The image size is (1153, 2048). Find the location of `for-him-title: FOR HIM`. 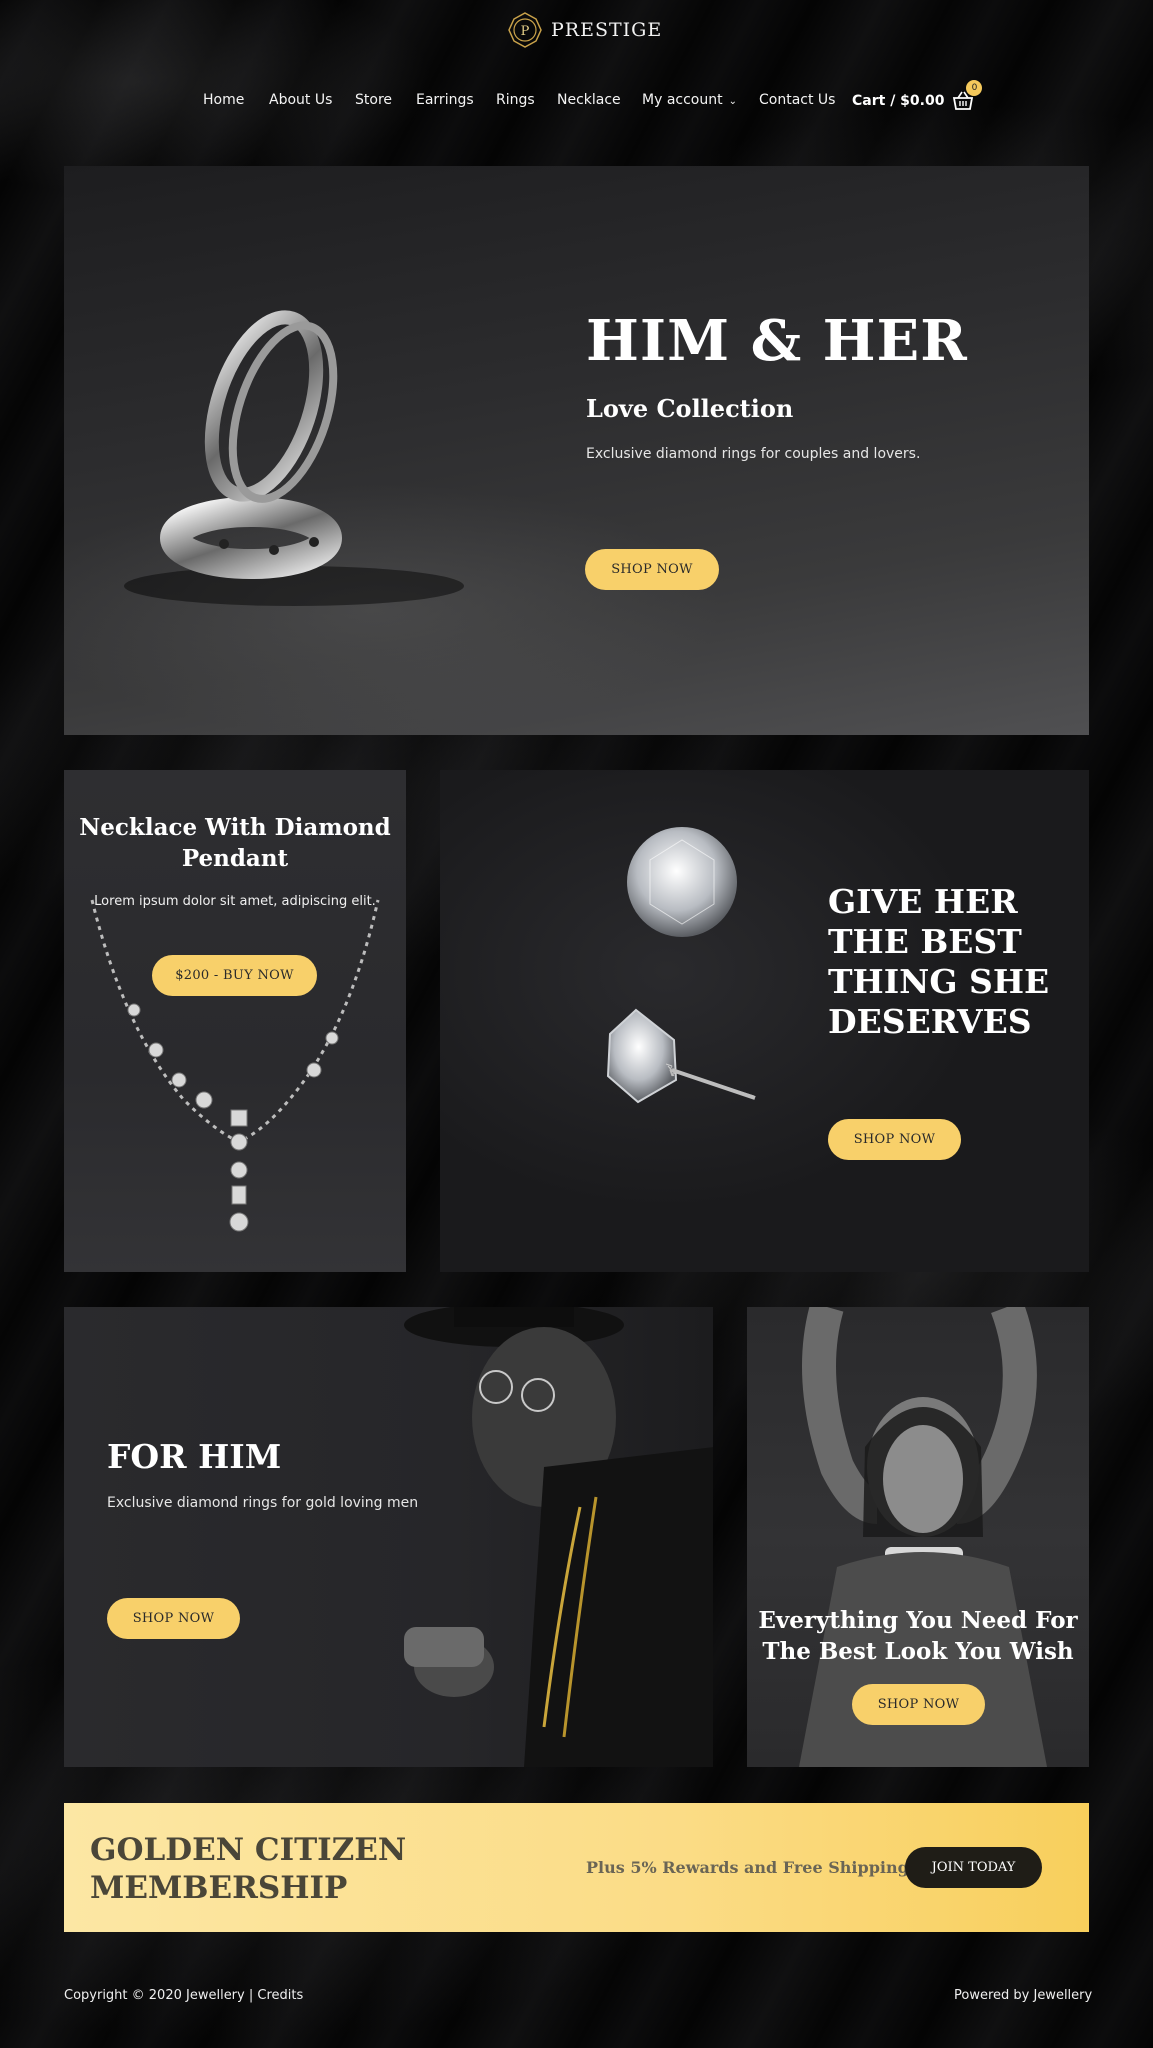

for-him-title: FOR HIM is located at coordinates (194, 1456).